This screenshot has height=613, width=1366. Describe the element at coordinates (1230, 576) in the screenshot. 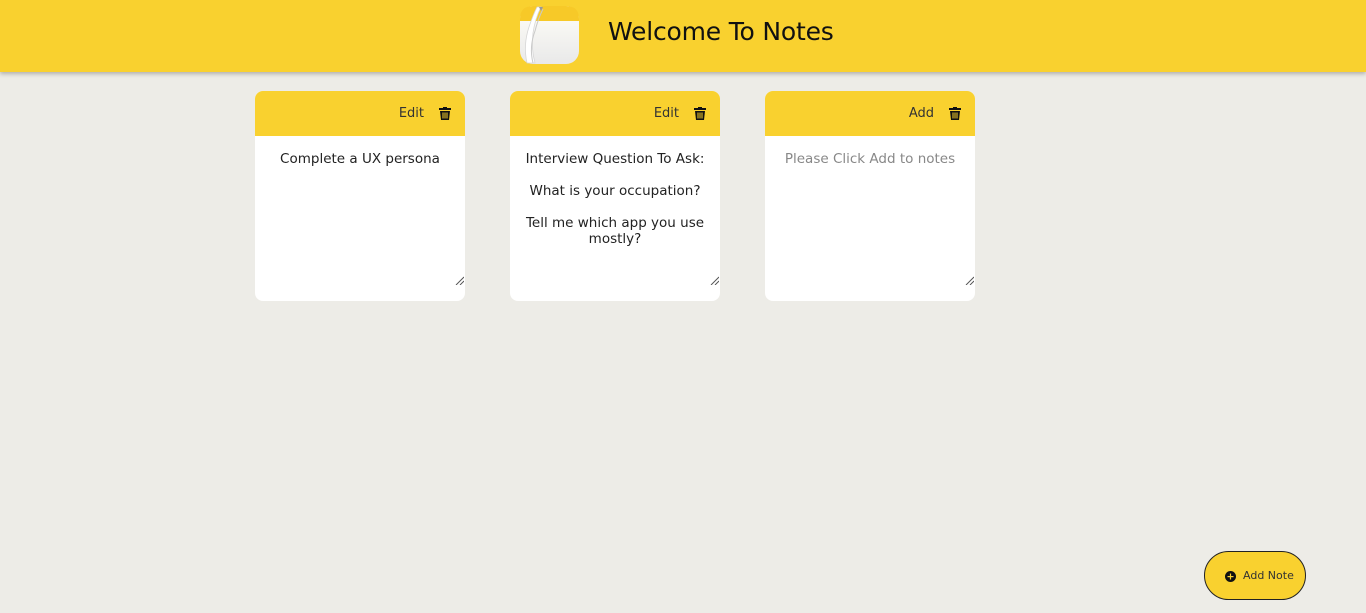

I see `plus-circle-icon` at that location.